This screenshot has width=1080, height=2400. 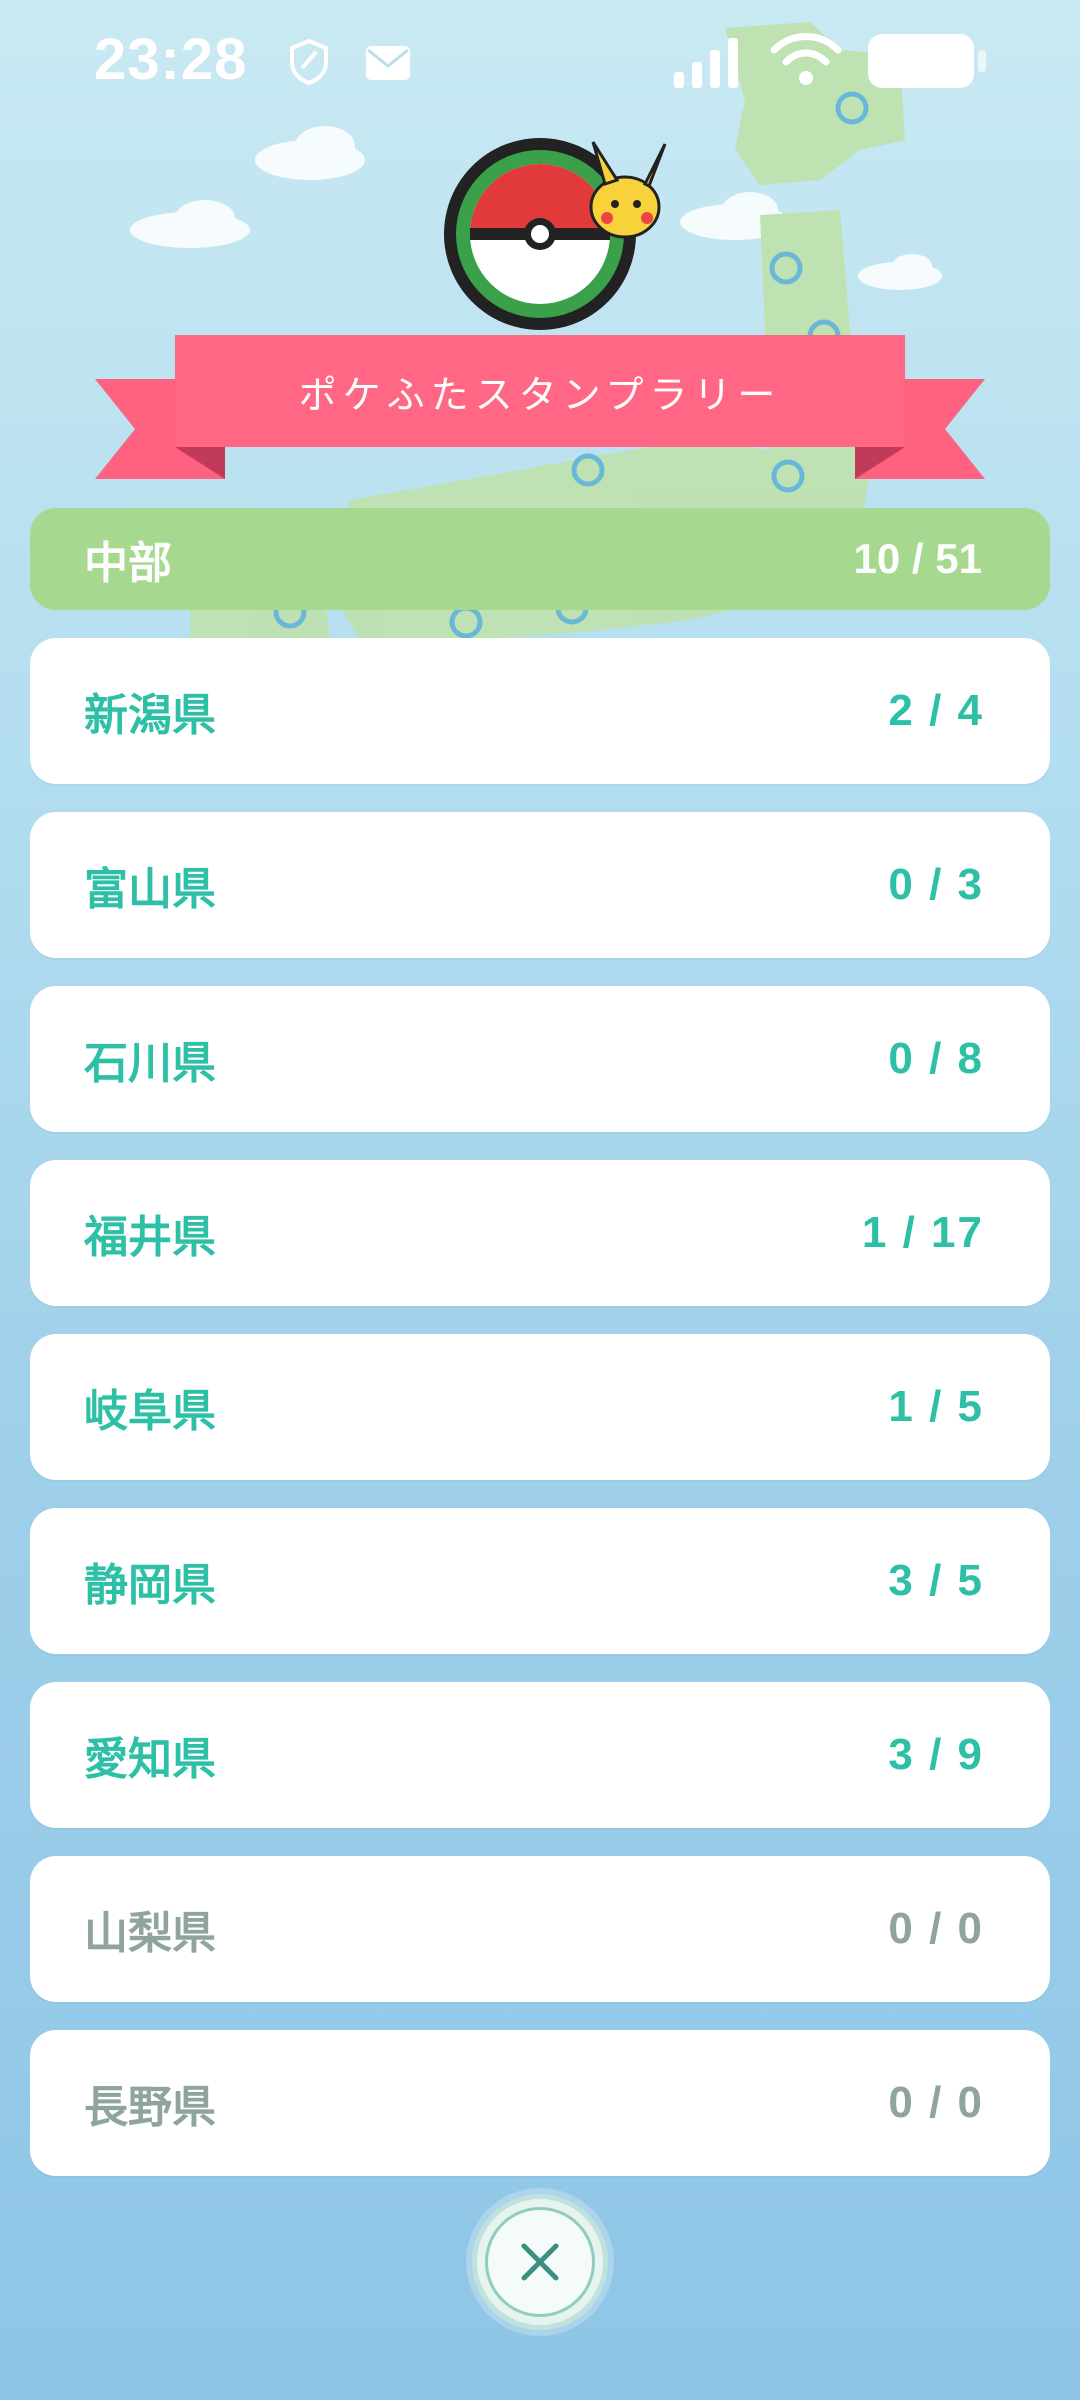 I want to click on region-name: 中部, so click(x=128, y=563).